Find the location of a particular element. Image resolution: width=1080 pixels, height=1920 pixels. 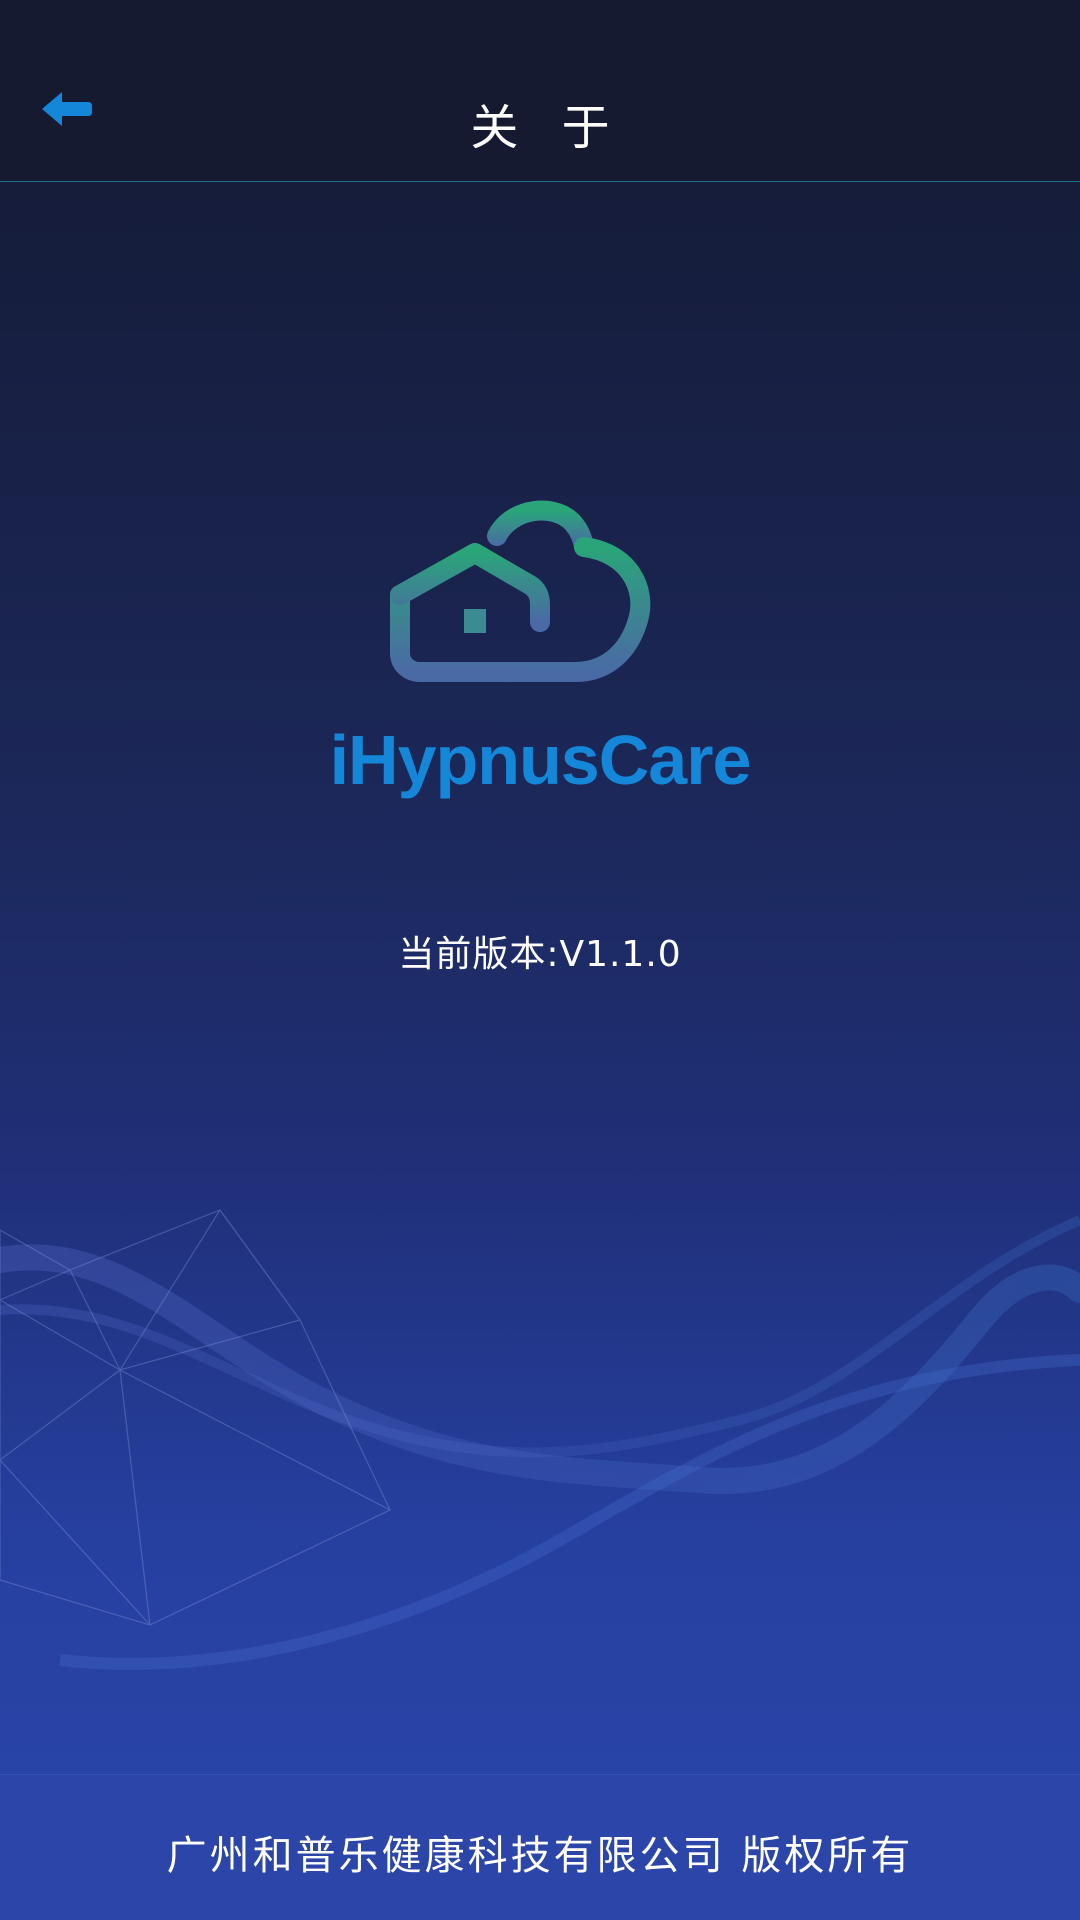

page-title: 关 于 is located at coordinates (547, 128).